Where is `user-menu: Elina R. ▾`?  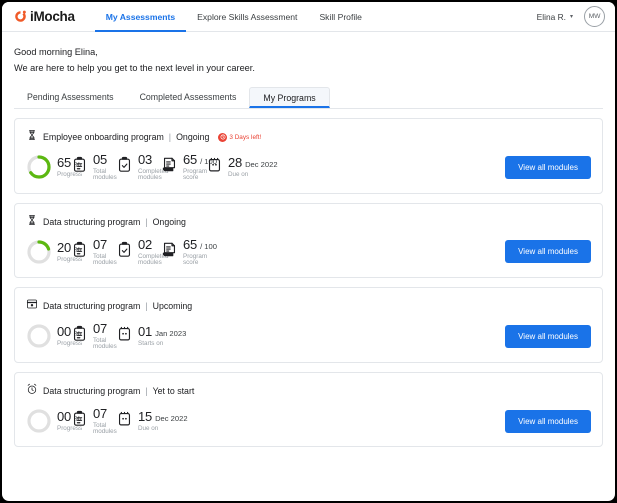
user-menu: Elina R. ▾ is located at coordinates (555, 17).